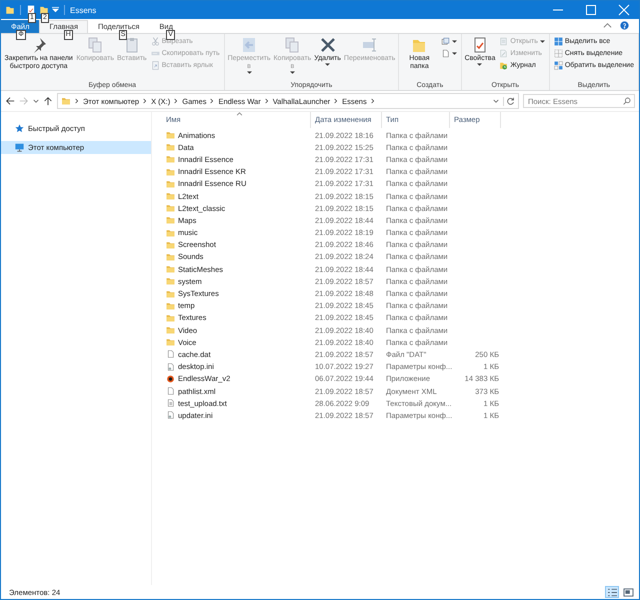 The height and width of the screenshot is (600, 640). What do you see at coordinates (19, 147) in the screenshot?
I see `computer-icon` at bounding box center [19, 147].